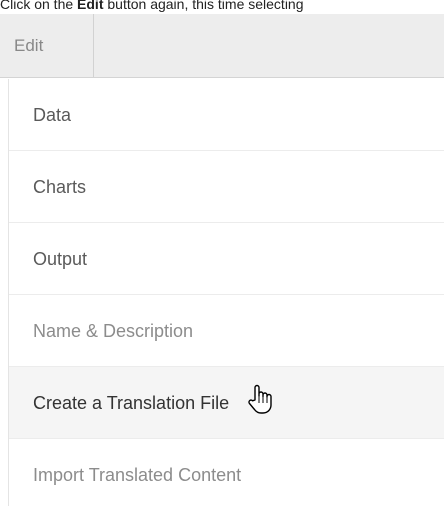 The width and height of the screenshot is (444, 511). What do you see at coordinates (226, 259) in the screenshot?
I see `menu-item-output: Output` at bounding box center [226, 259].